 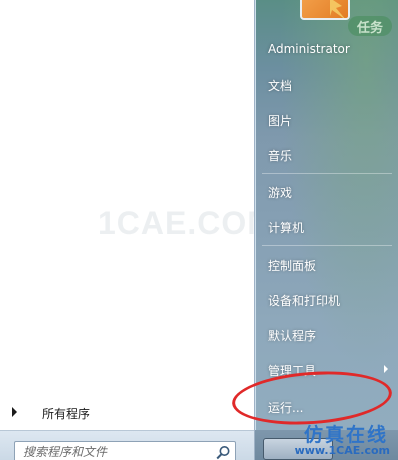 I want to click on menu-item-games: 游戏, so click(x=326, y=192).